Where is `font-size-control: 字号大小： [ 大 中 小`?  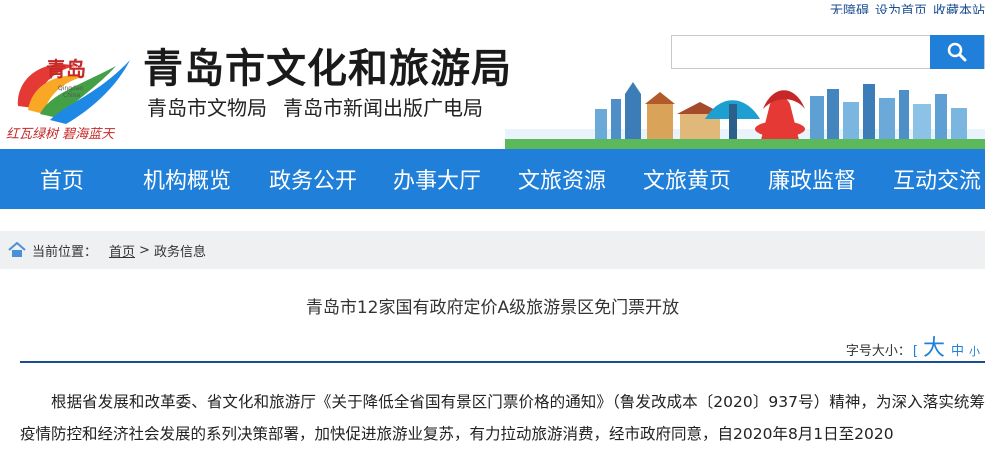
font-size-control: 字号大小： [ 大 中 小 is located at coordinates (914, 346).